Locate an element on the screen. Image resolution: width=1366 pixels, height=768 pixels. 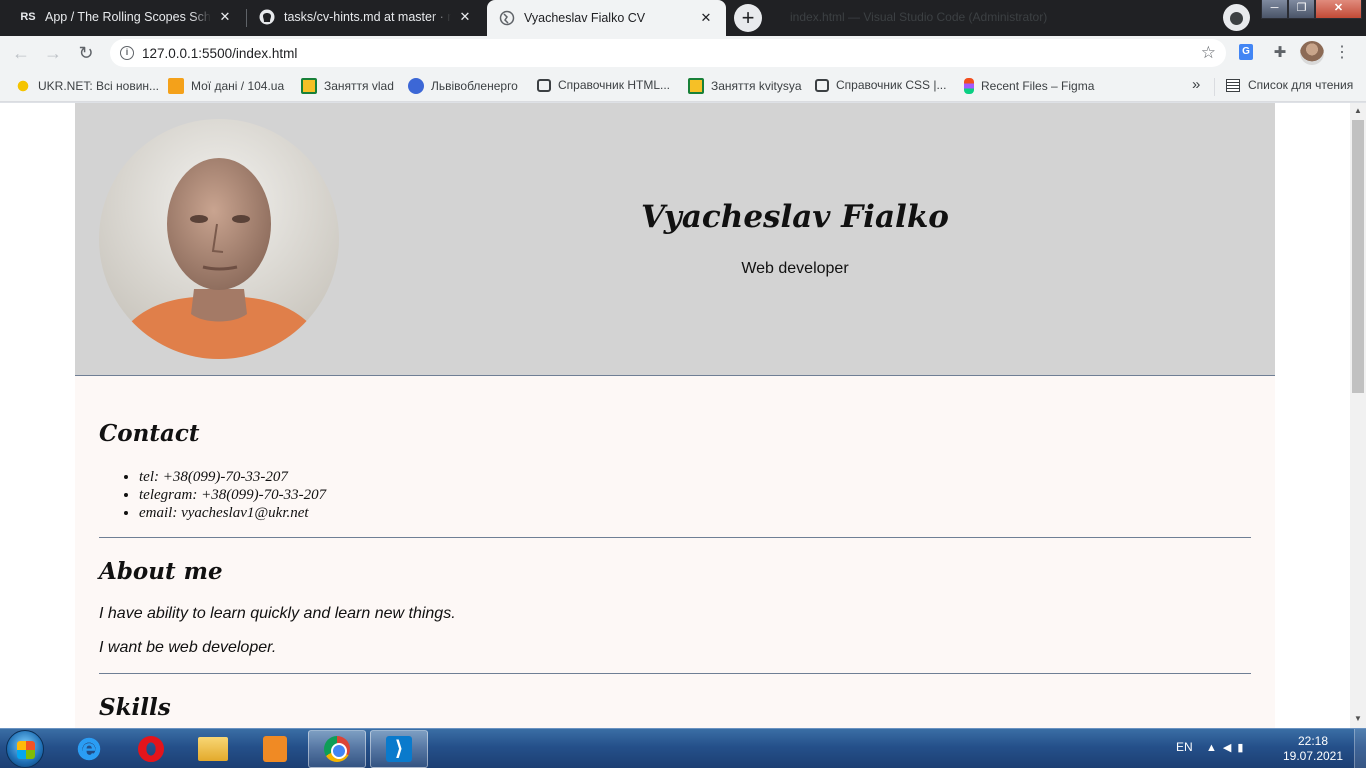
clock-time: 22:18 is located at coordinates (1313, 741).